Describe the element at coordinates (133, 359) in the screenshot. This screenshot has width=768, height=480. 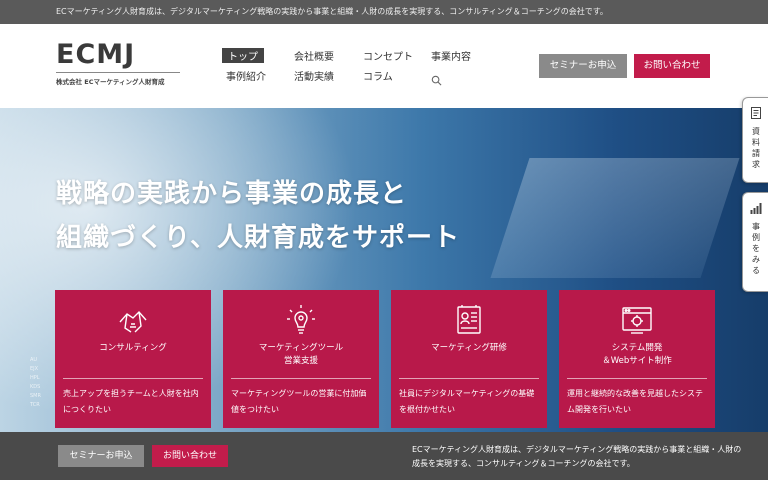
I see `service-card-consulting: コンサルティング 売上アップを担うチームと人財を社内につくりたい` at that location.